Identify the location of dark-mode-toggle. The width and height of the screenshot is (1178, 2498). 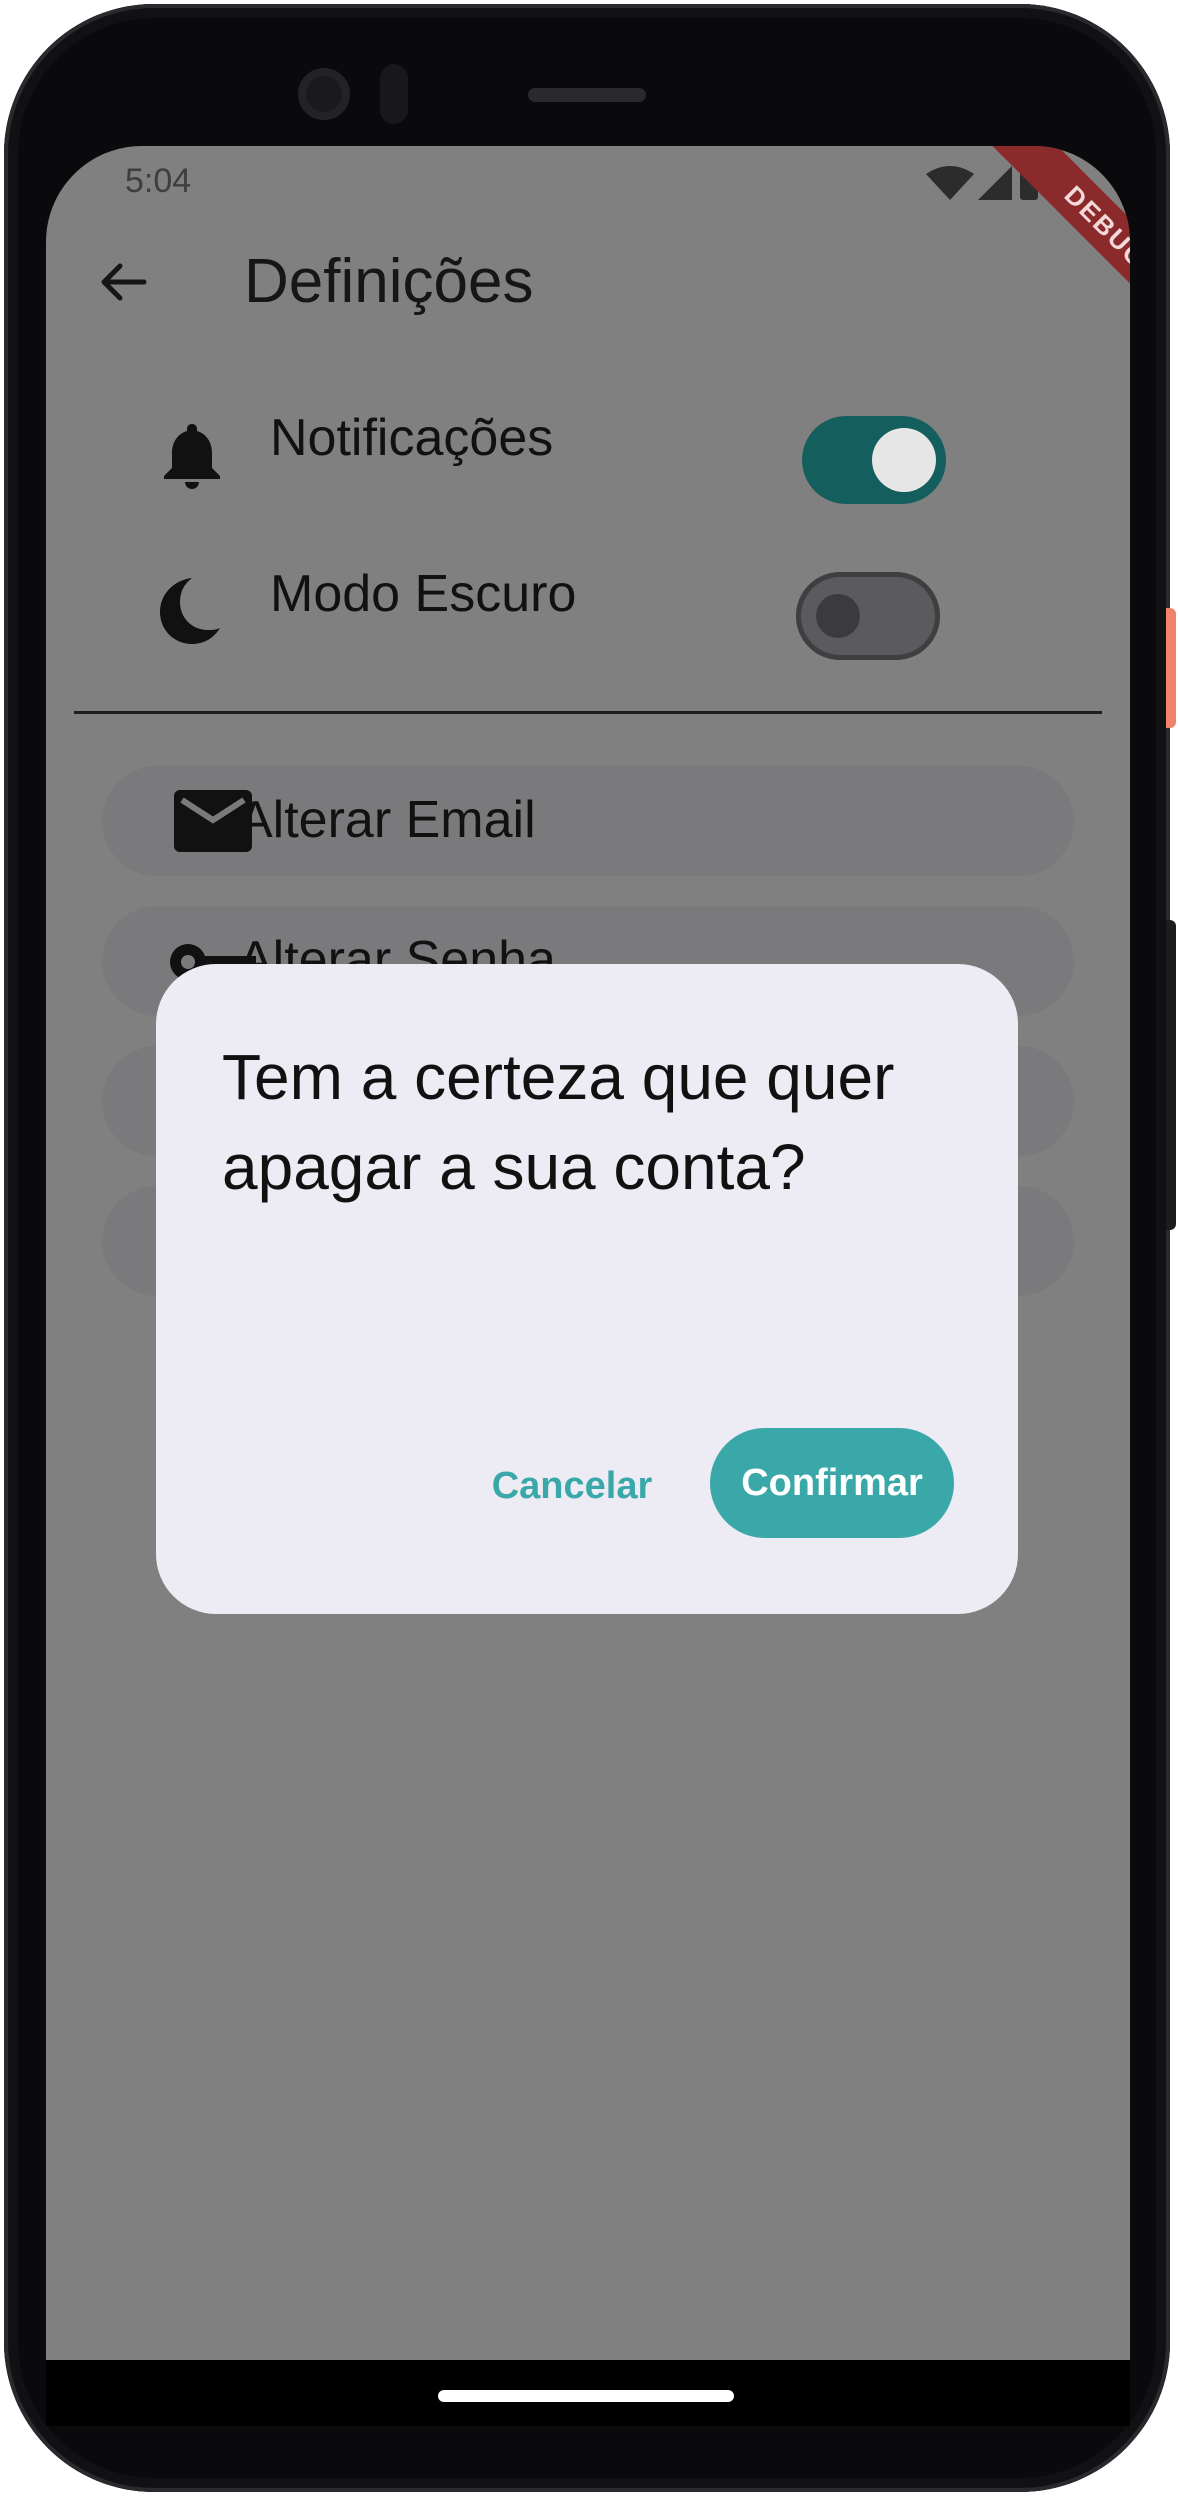
(868, 616).